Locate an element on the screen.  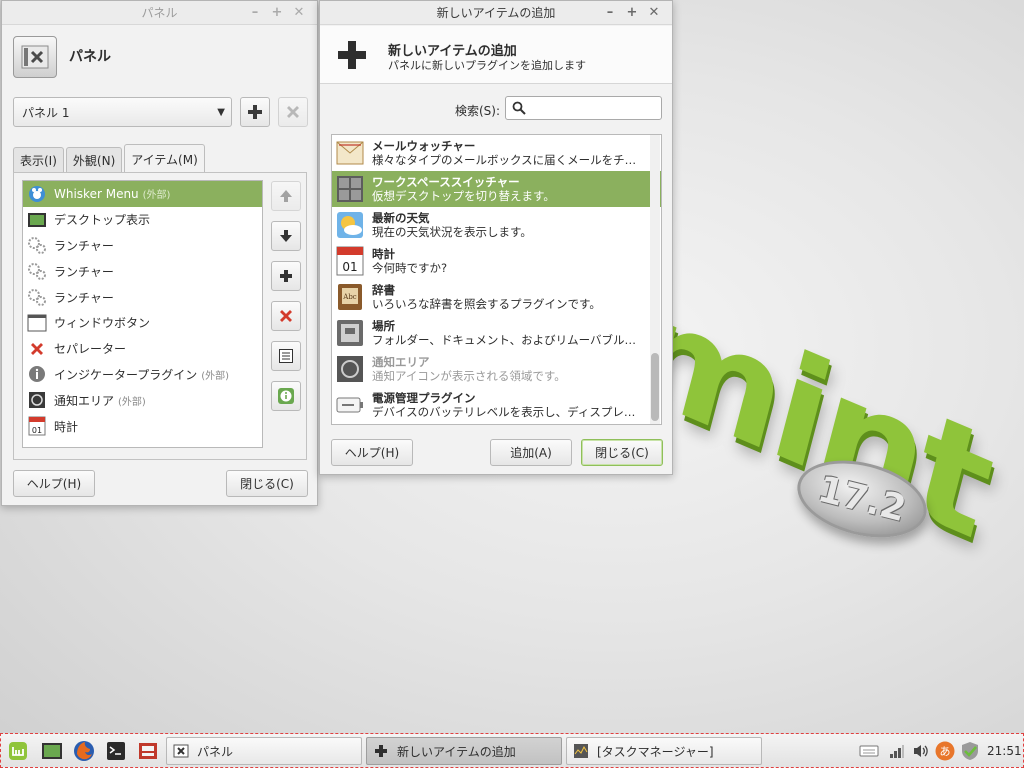
taskbar-task-add-items: 新しいアイテムの追加 is located at coordinates (464, 751).